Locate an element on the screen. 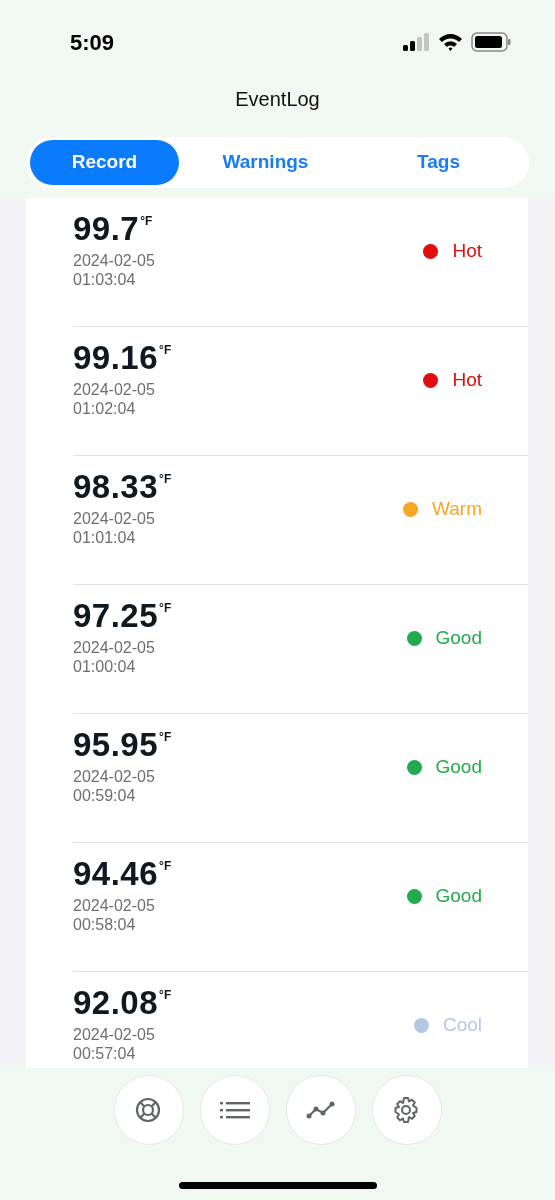 Image resolution: width=555 pixels, height=1200 pixels. record-time: 00:57:04 is located at coordinates (105, 1053).